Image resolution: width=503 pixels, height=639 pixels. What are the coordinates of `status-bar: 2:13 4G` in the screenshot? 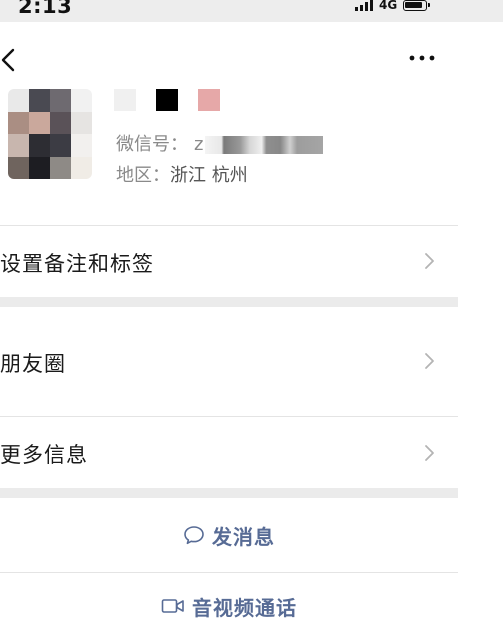 It's located at (251, 11).